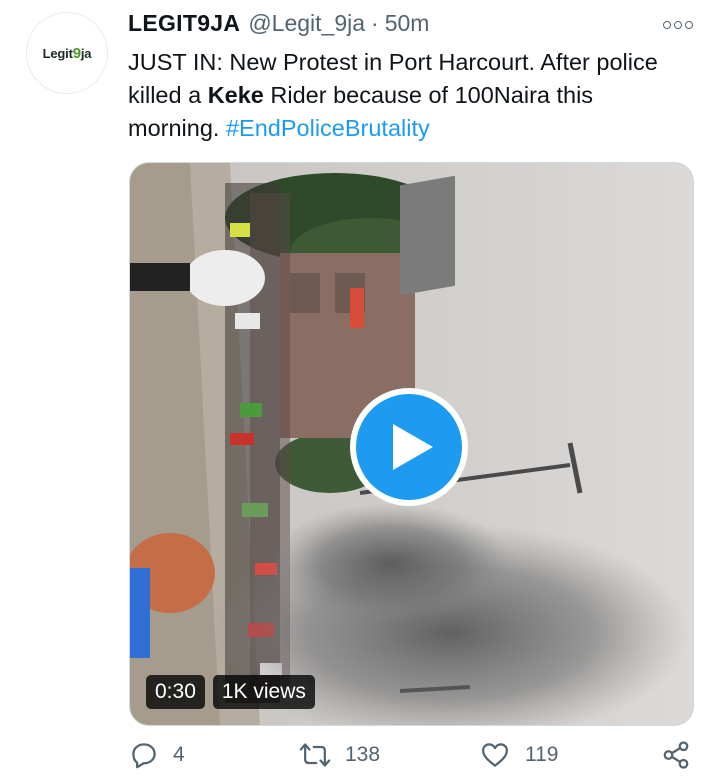  I want to click on share-icon, so click(676, 755).